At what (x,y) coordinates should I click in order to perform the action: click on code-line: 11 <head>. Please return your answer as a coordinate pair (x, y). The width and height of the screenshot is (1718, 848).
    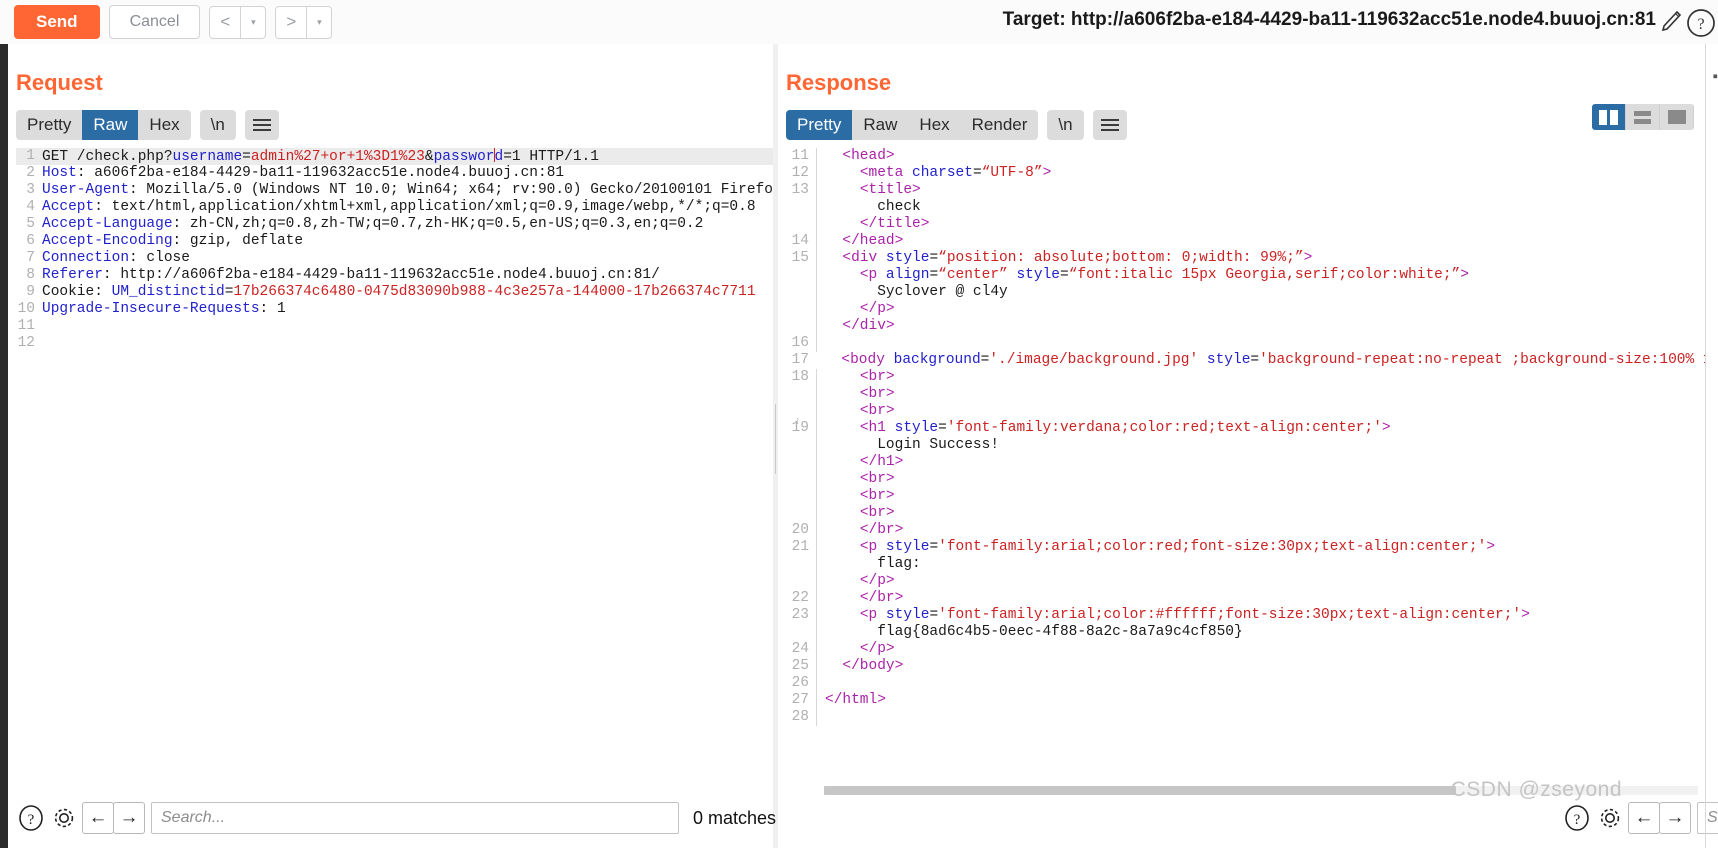
    Looking at the image, I should click on (1246, 156).